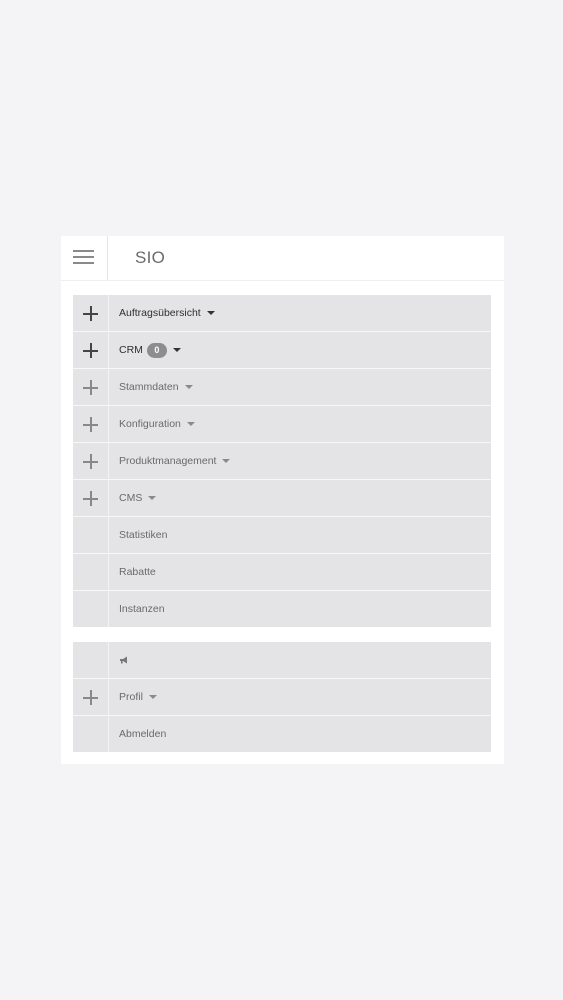 This screenshot has width=563, height=1000. I want to click on megaphone-icon, so click(124, 660).